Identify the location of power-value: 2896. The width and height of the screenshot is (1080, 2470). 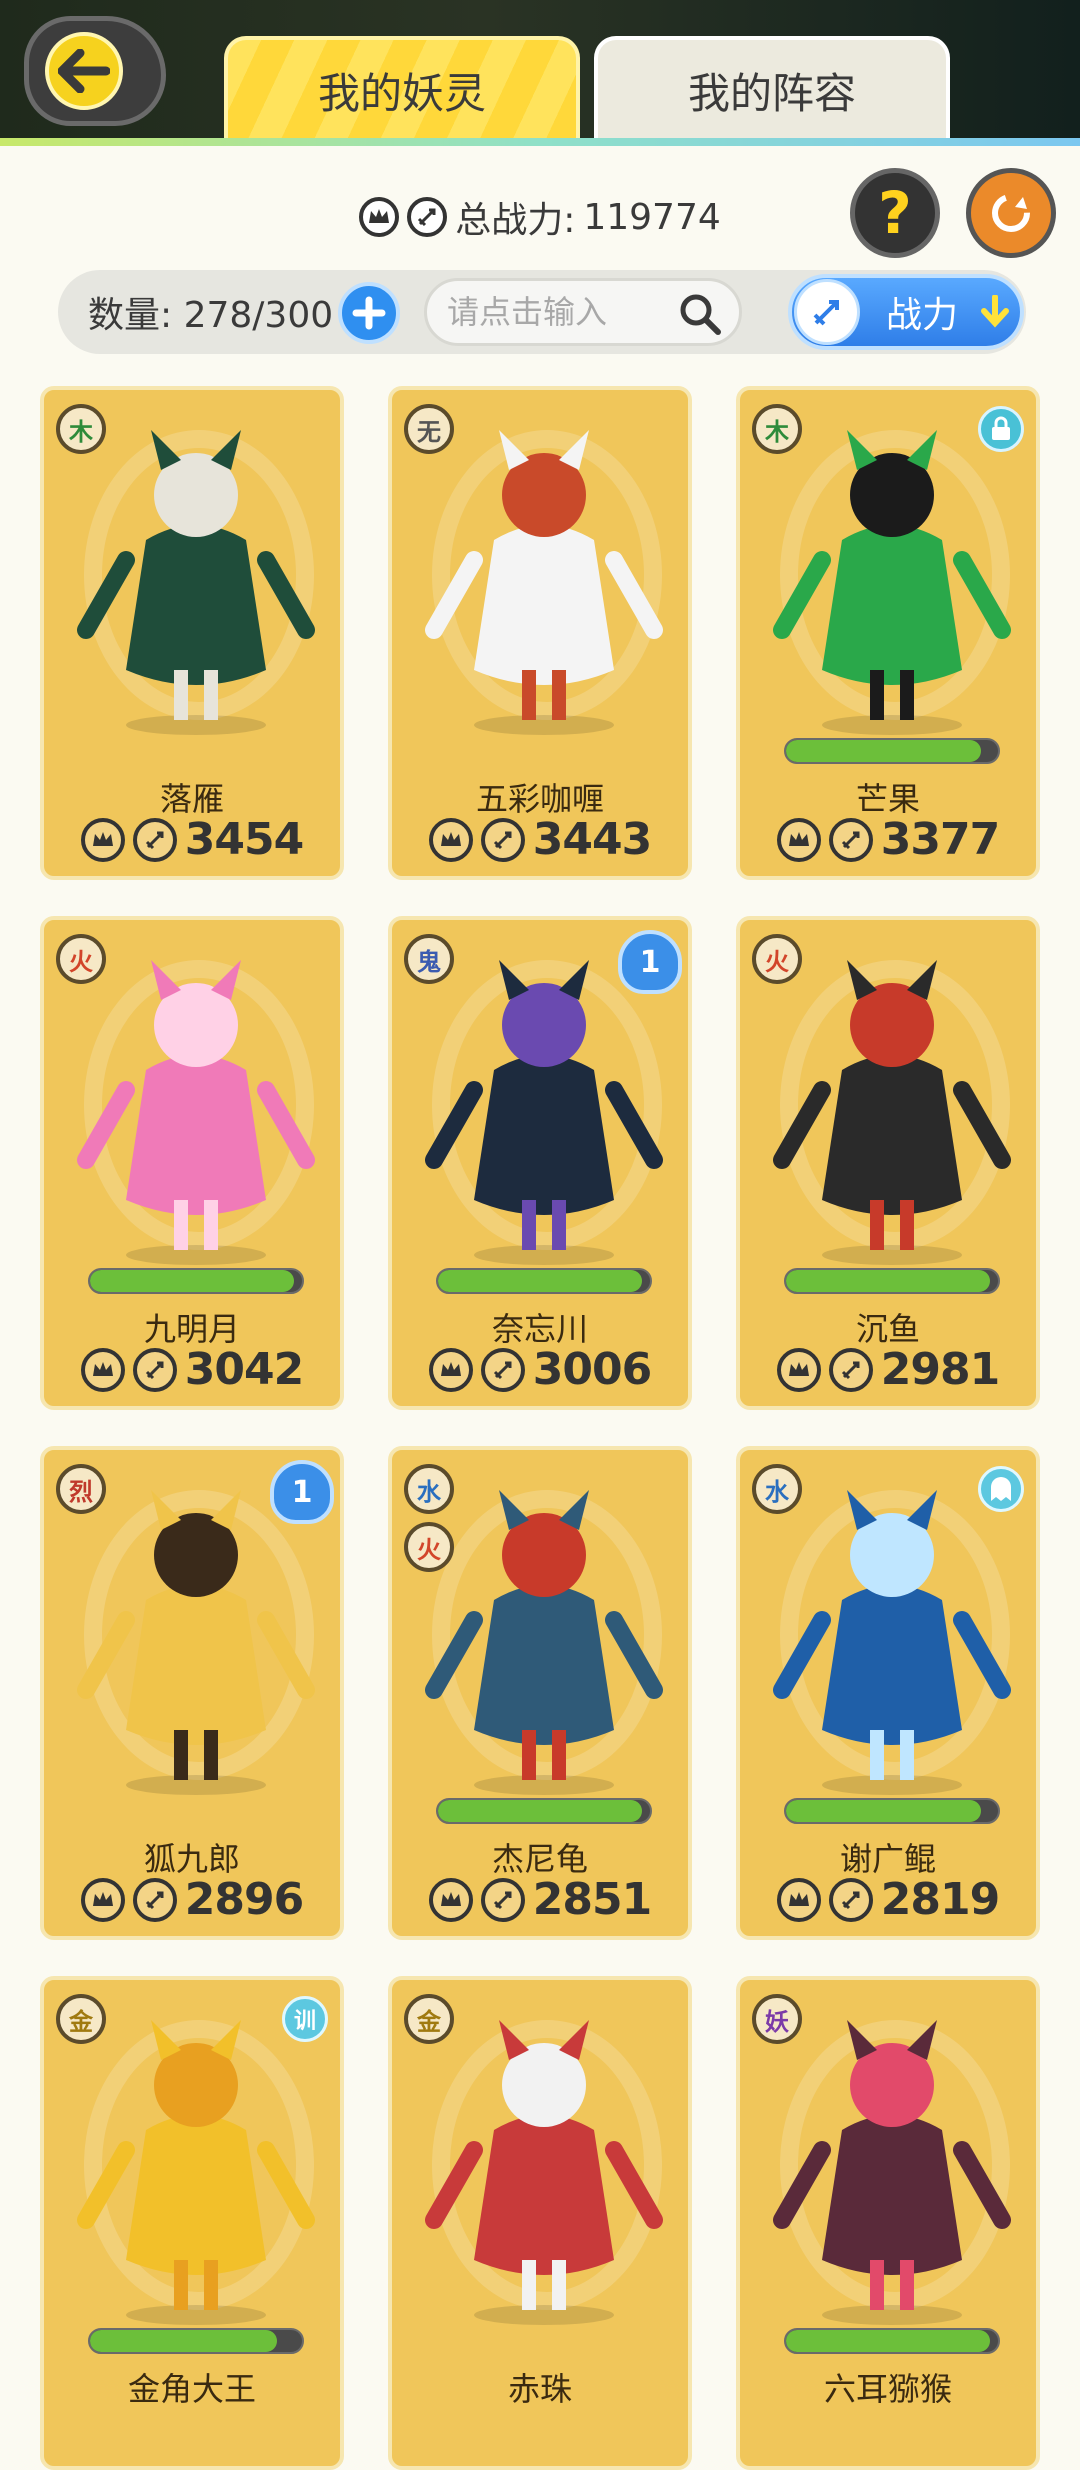
(244, 1899).